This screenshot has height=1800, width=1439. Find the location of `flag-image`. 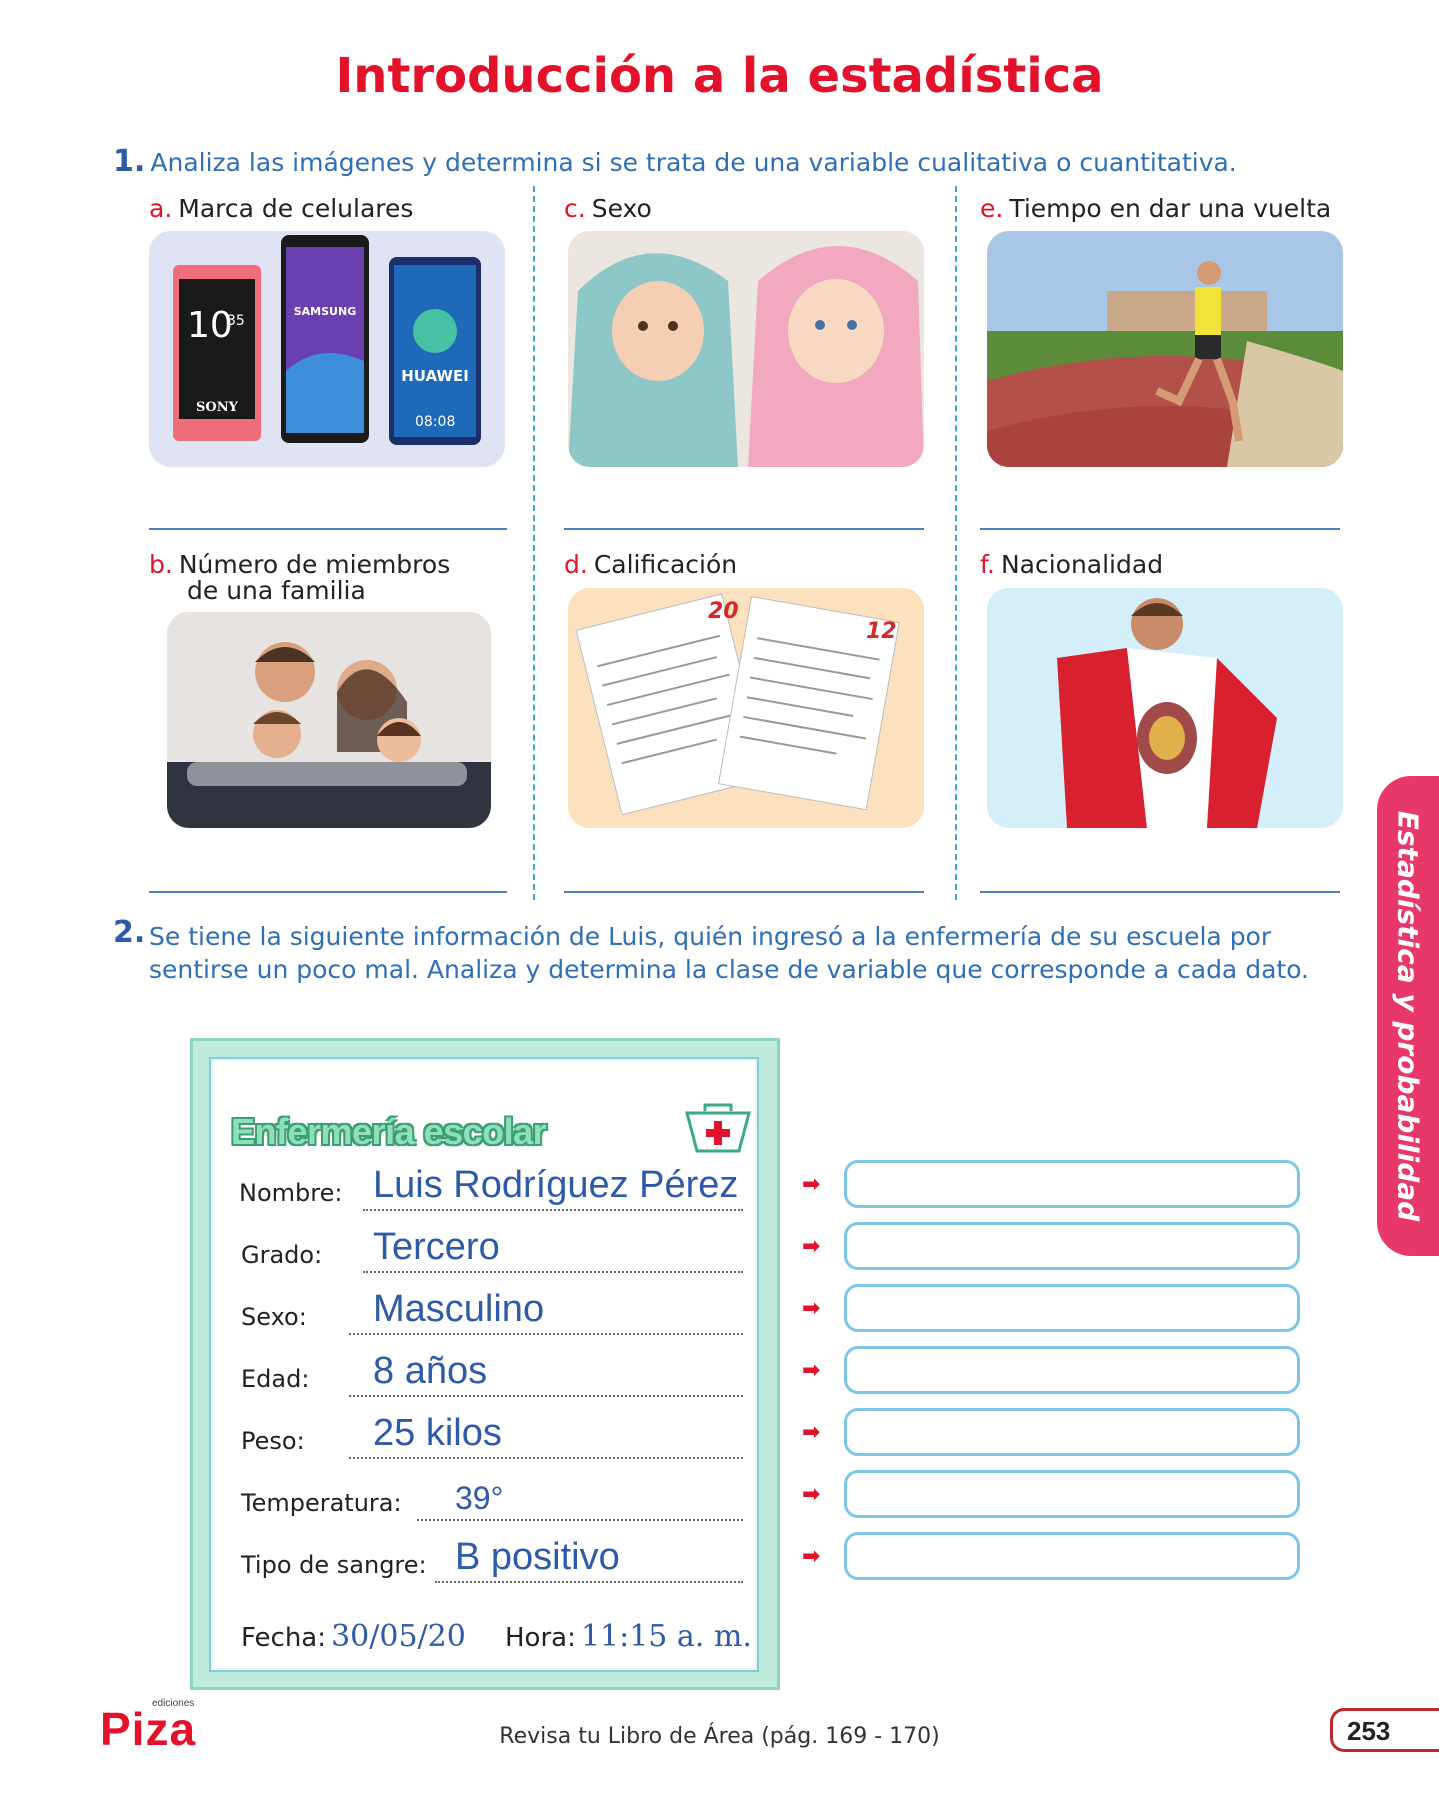

flag-image is located at coordinates (1165, 708).